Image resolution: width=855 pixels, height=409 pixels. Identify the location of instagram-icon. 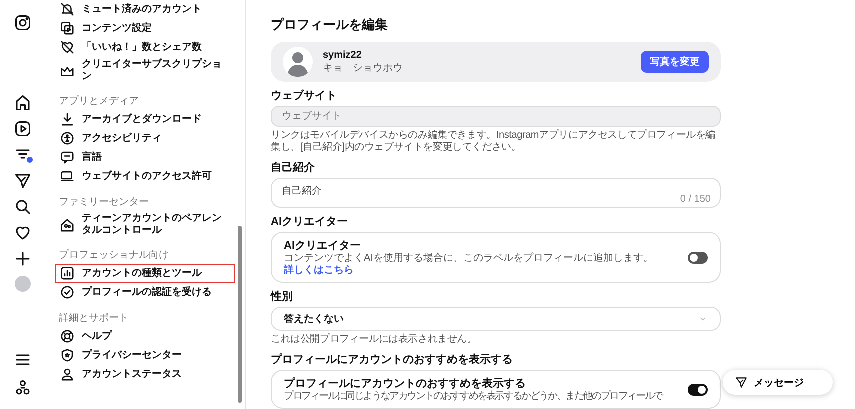
(23, 23).